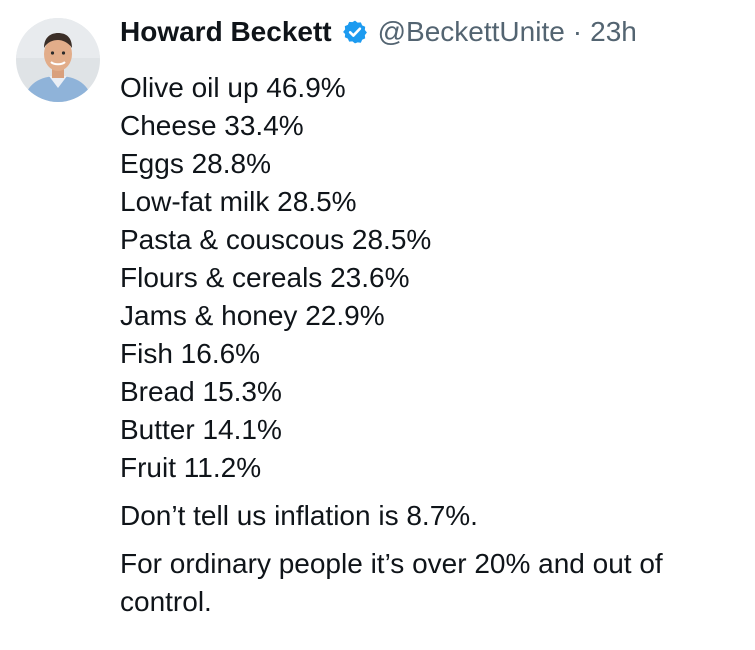  I want to click on timestamp: 23h, so click(613, 32).